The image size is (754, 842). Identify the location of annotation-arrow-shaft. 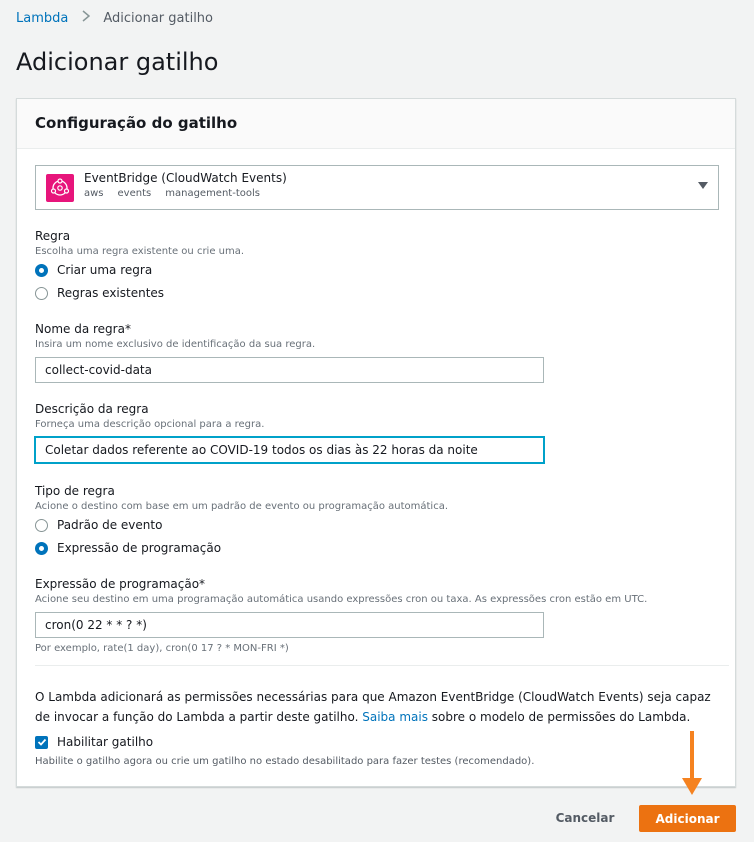
(692, 756).